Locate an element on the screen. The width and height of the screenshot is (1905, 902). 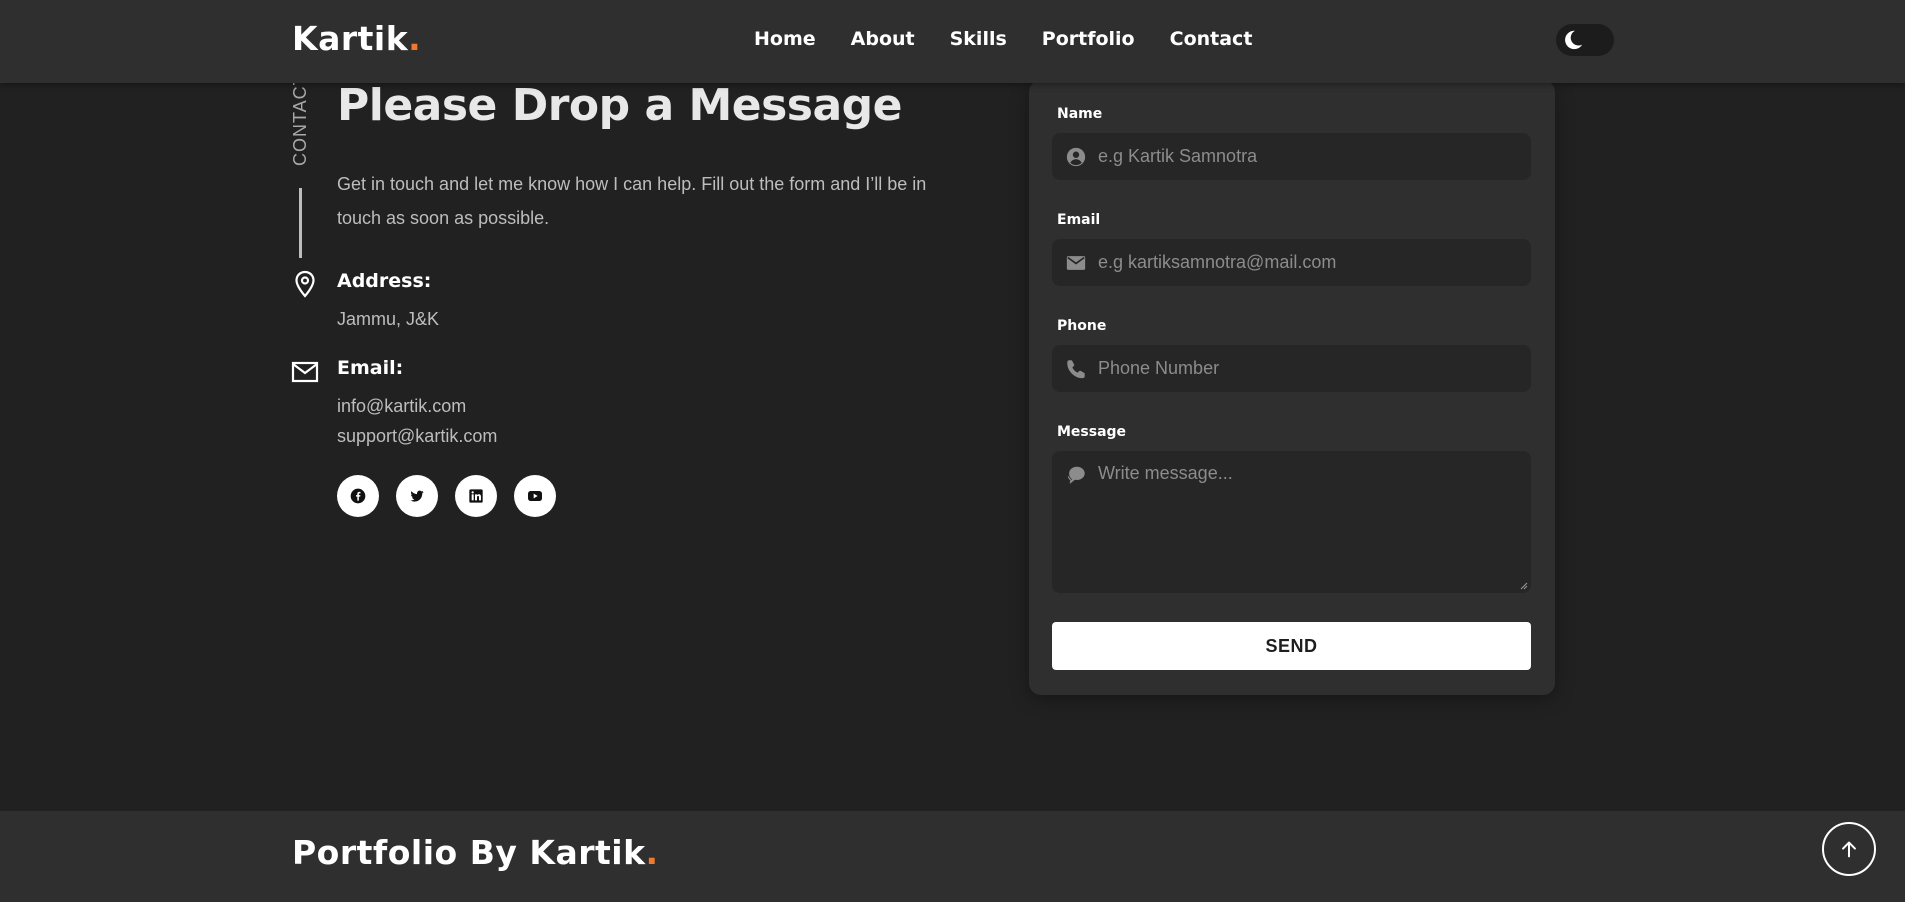
youtube-icon is located at coordinates (535, 496).